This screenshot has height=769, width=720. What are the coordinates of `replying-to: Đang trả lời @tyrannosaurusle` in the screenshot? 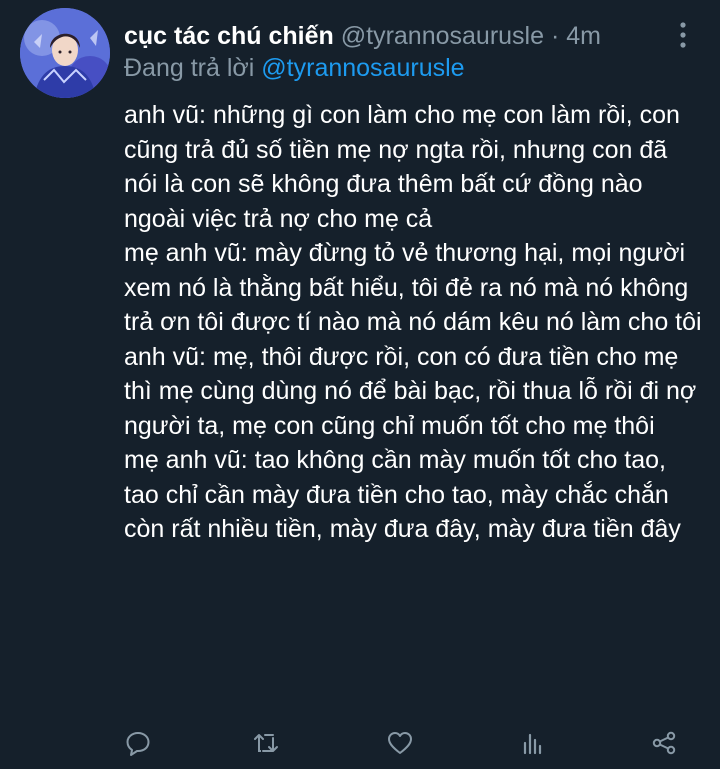 It's located at (294, 68).